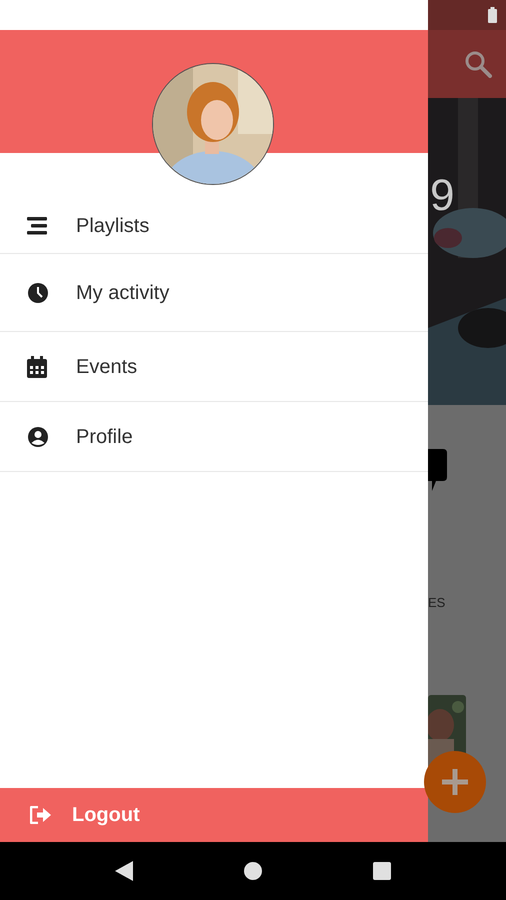 This screenshot has width=506, height=900. Describe the element at coordinates (38, 437) in the screenshot. I see `account-icon` at that location.